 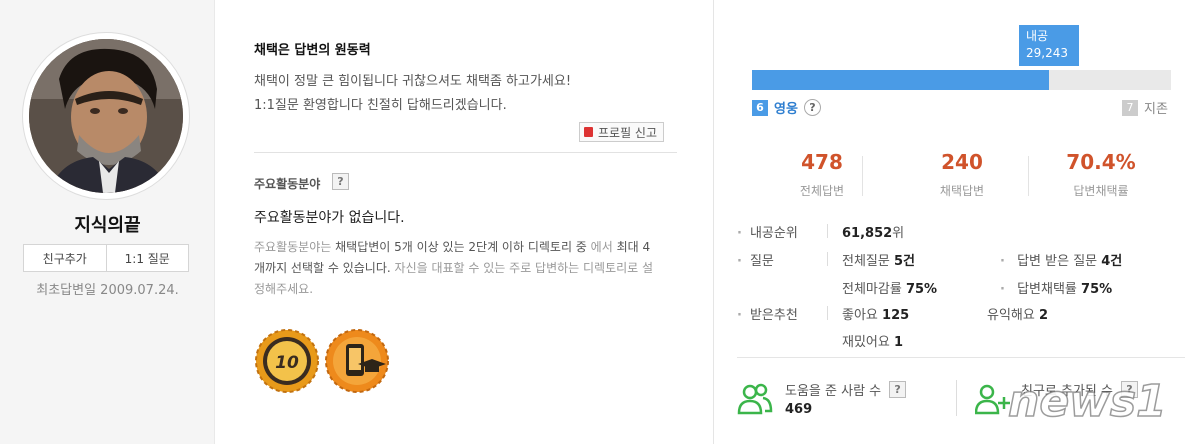 I want to click on medal-text: 10, so click(x=287, y=363).